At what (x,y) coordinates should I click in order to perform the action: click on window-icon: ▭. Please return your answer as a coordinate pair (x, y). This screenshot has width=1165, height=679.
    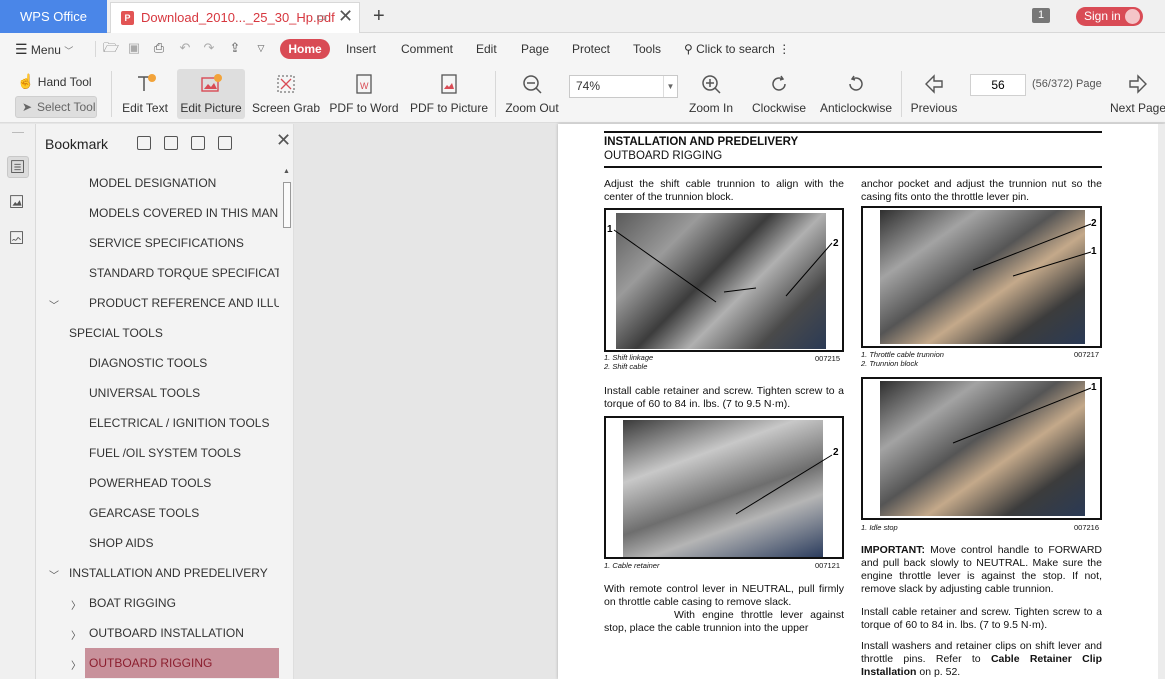
    Looking at the image, I should click on (321, 17).